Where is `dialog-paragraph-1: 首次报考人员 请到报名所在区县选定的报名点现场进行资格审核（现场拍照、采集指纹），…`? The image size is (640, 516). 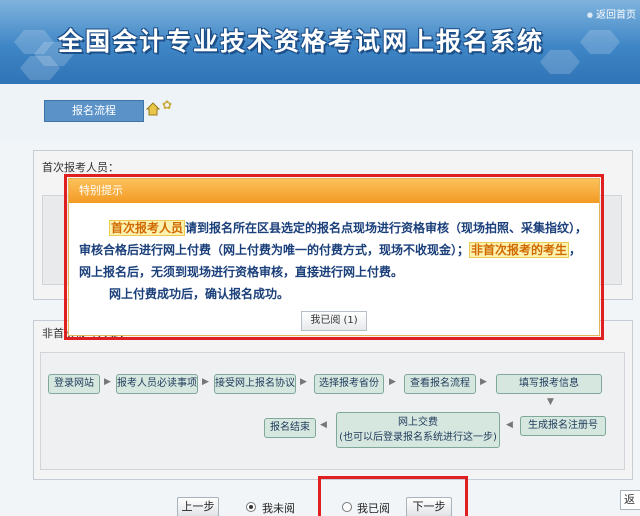 dialog-paragraph-1: 首次报考人员 请到报名所在区县选定的报名点现场进行资格审核（现场拍照、采集指纹），… is located at coordinates (334, 250).